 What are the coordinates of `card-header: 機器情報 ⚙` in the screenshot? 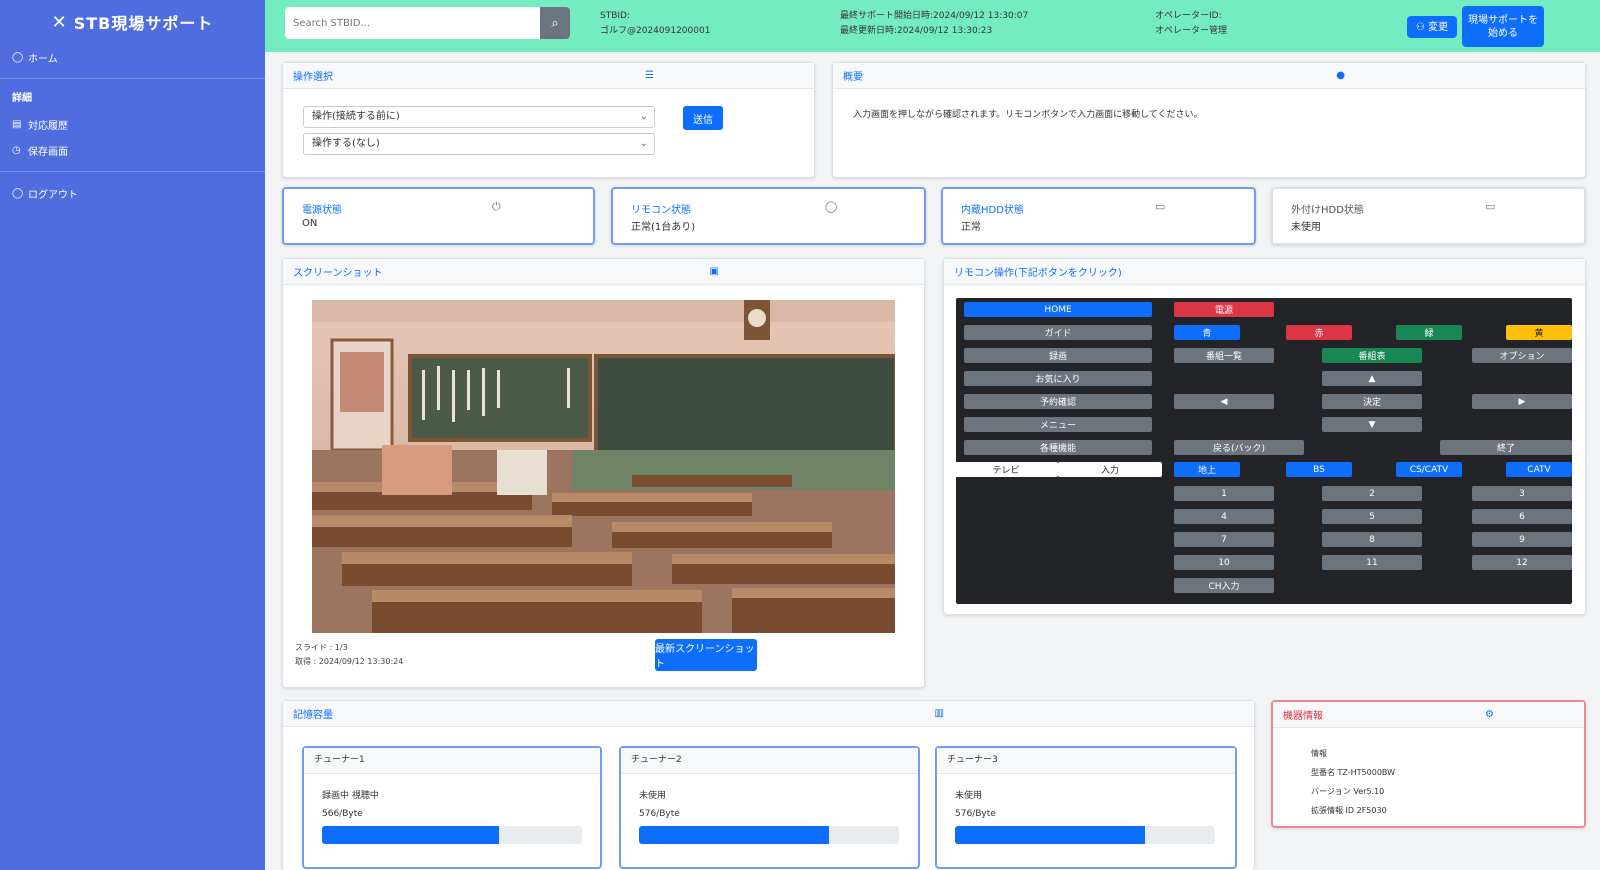 It's located at (1428, 715).